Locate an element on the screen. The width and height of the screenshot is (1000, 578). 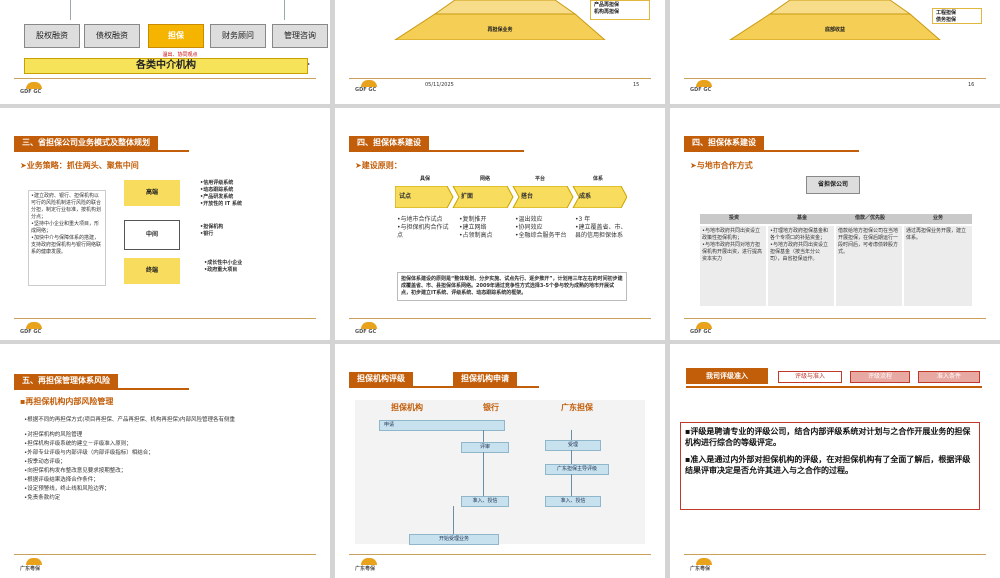
phase-detail: •复制推开 •建立网络 •占领制高点 is located at coordinates (476, 227).